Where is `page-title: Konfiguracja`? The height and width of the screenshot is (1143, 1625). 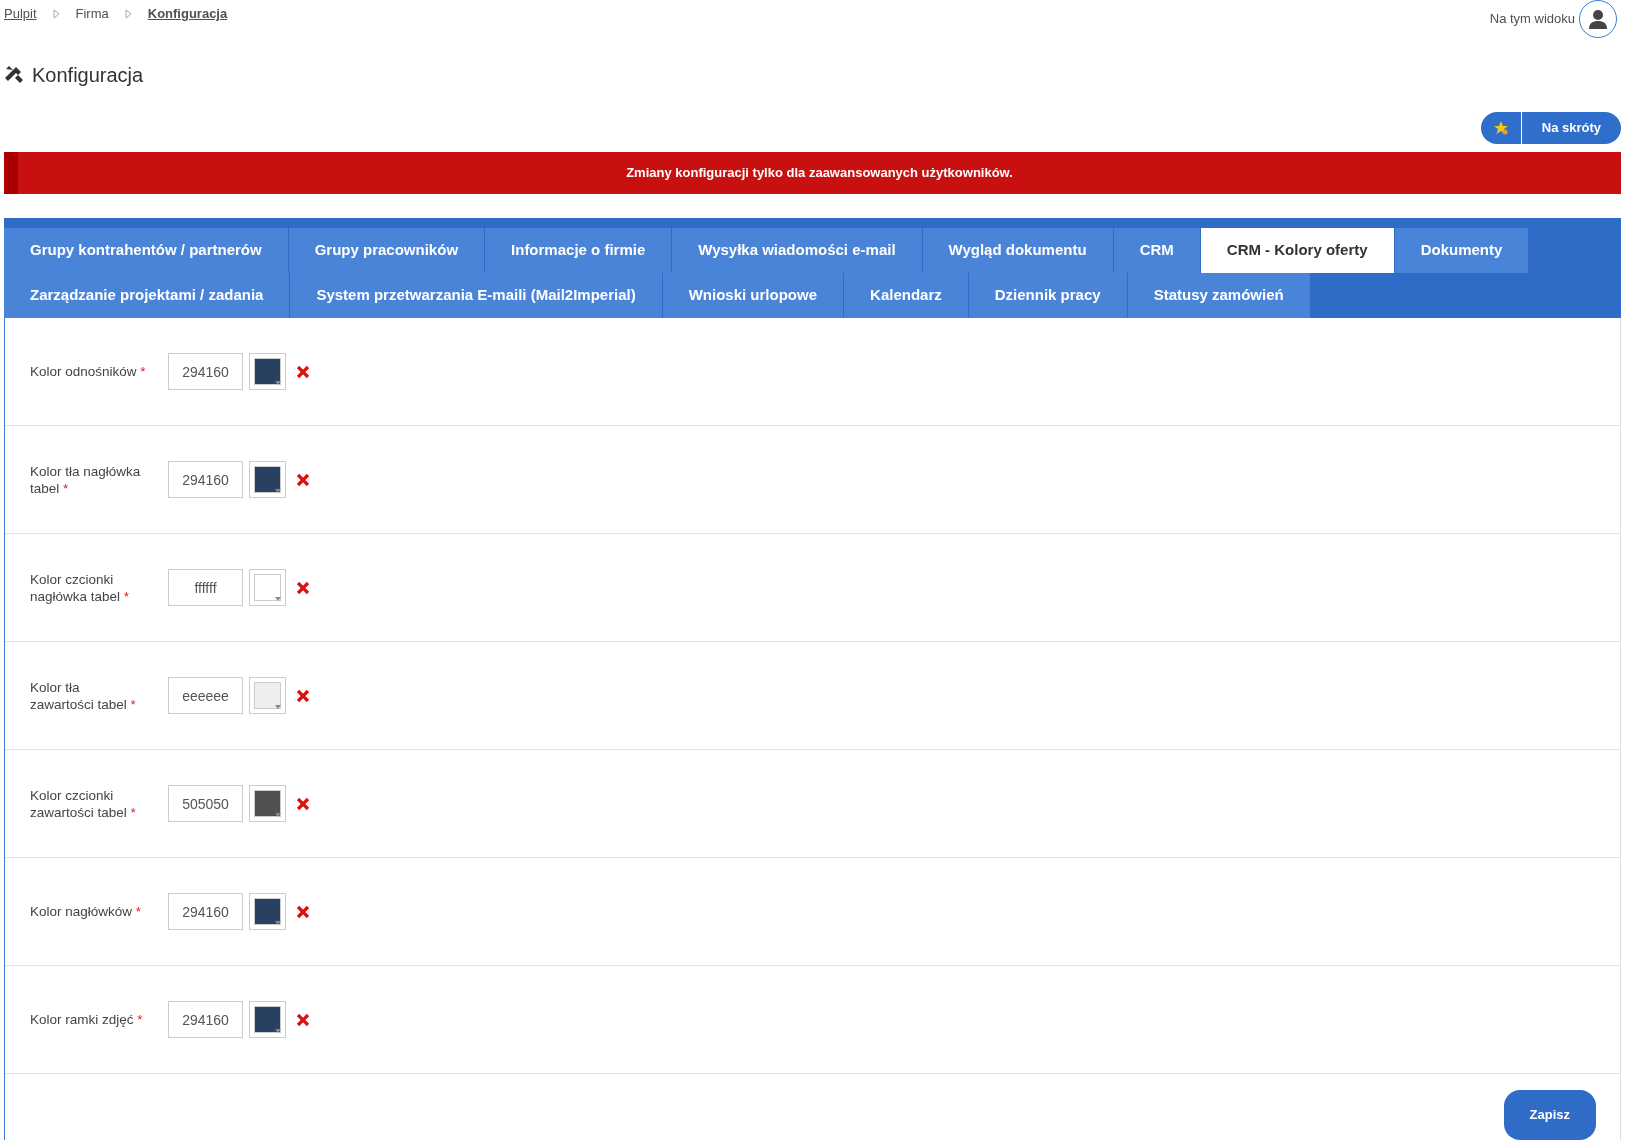 page-title: Konfiguracja is located at coordinates (88, 75).